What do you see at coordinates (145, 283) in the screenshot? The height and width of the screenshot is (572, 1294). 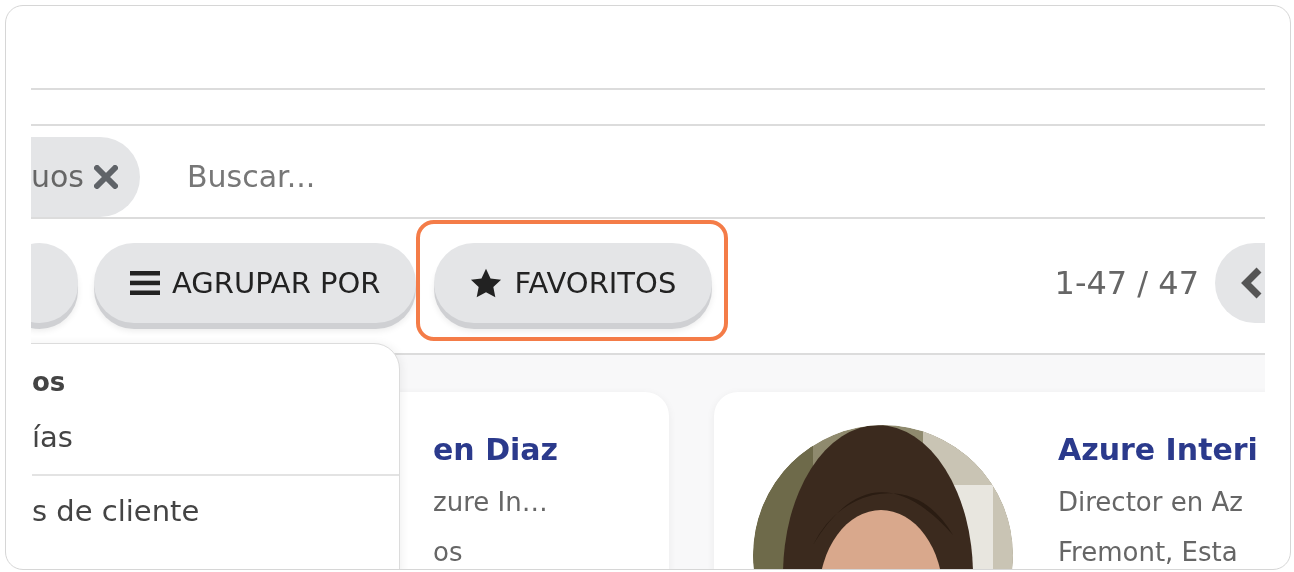 I see `menu-icon` at bounding box center [145, 283].